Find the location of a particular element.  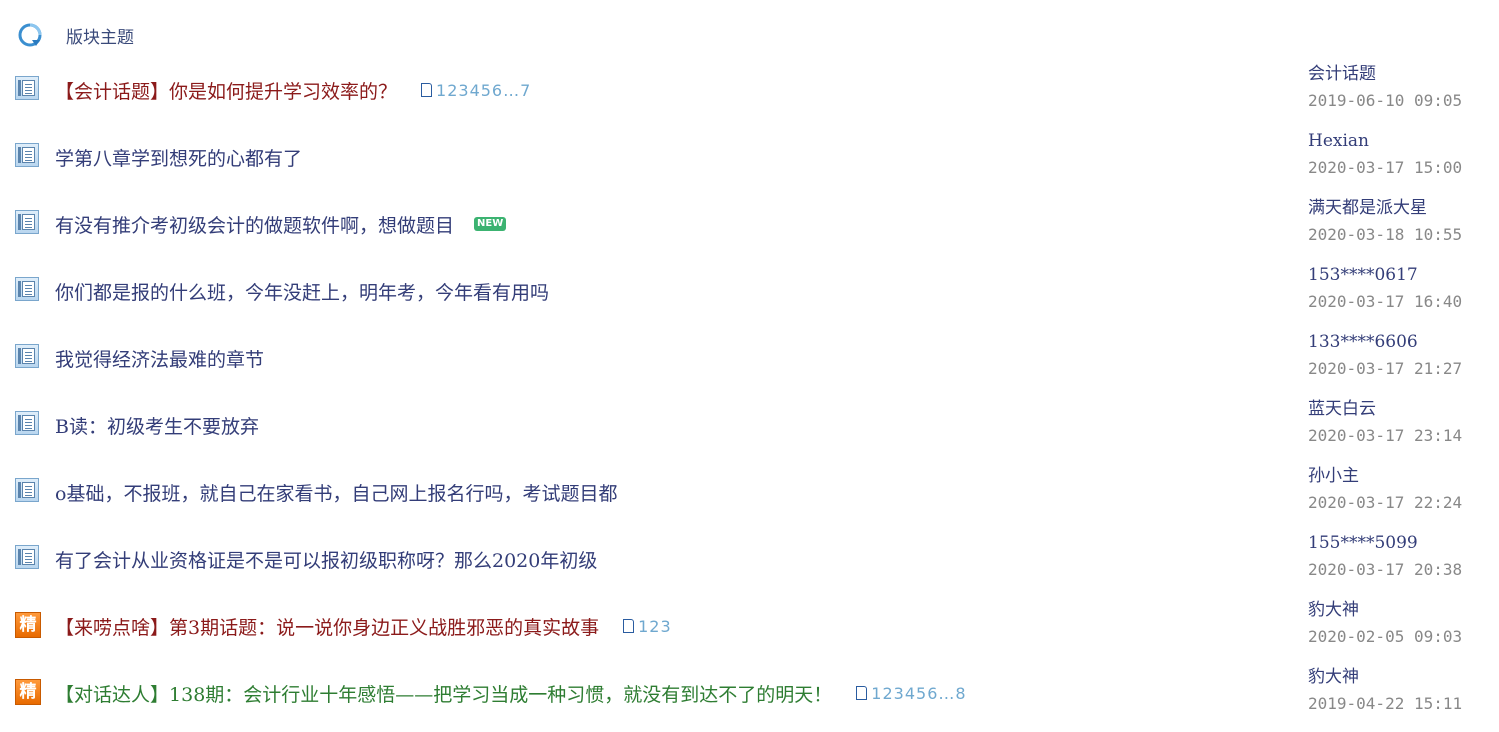

post-time: 2020-03-17 20:38 is located at coordinates (1385, 569).